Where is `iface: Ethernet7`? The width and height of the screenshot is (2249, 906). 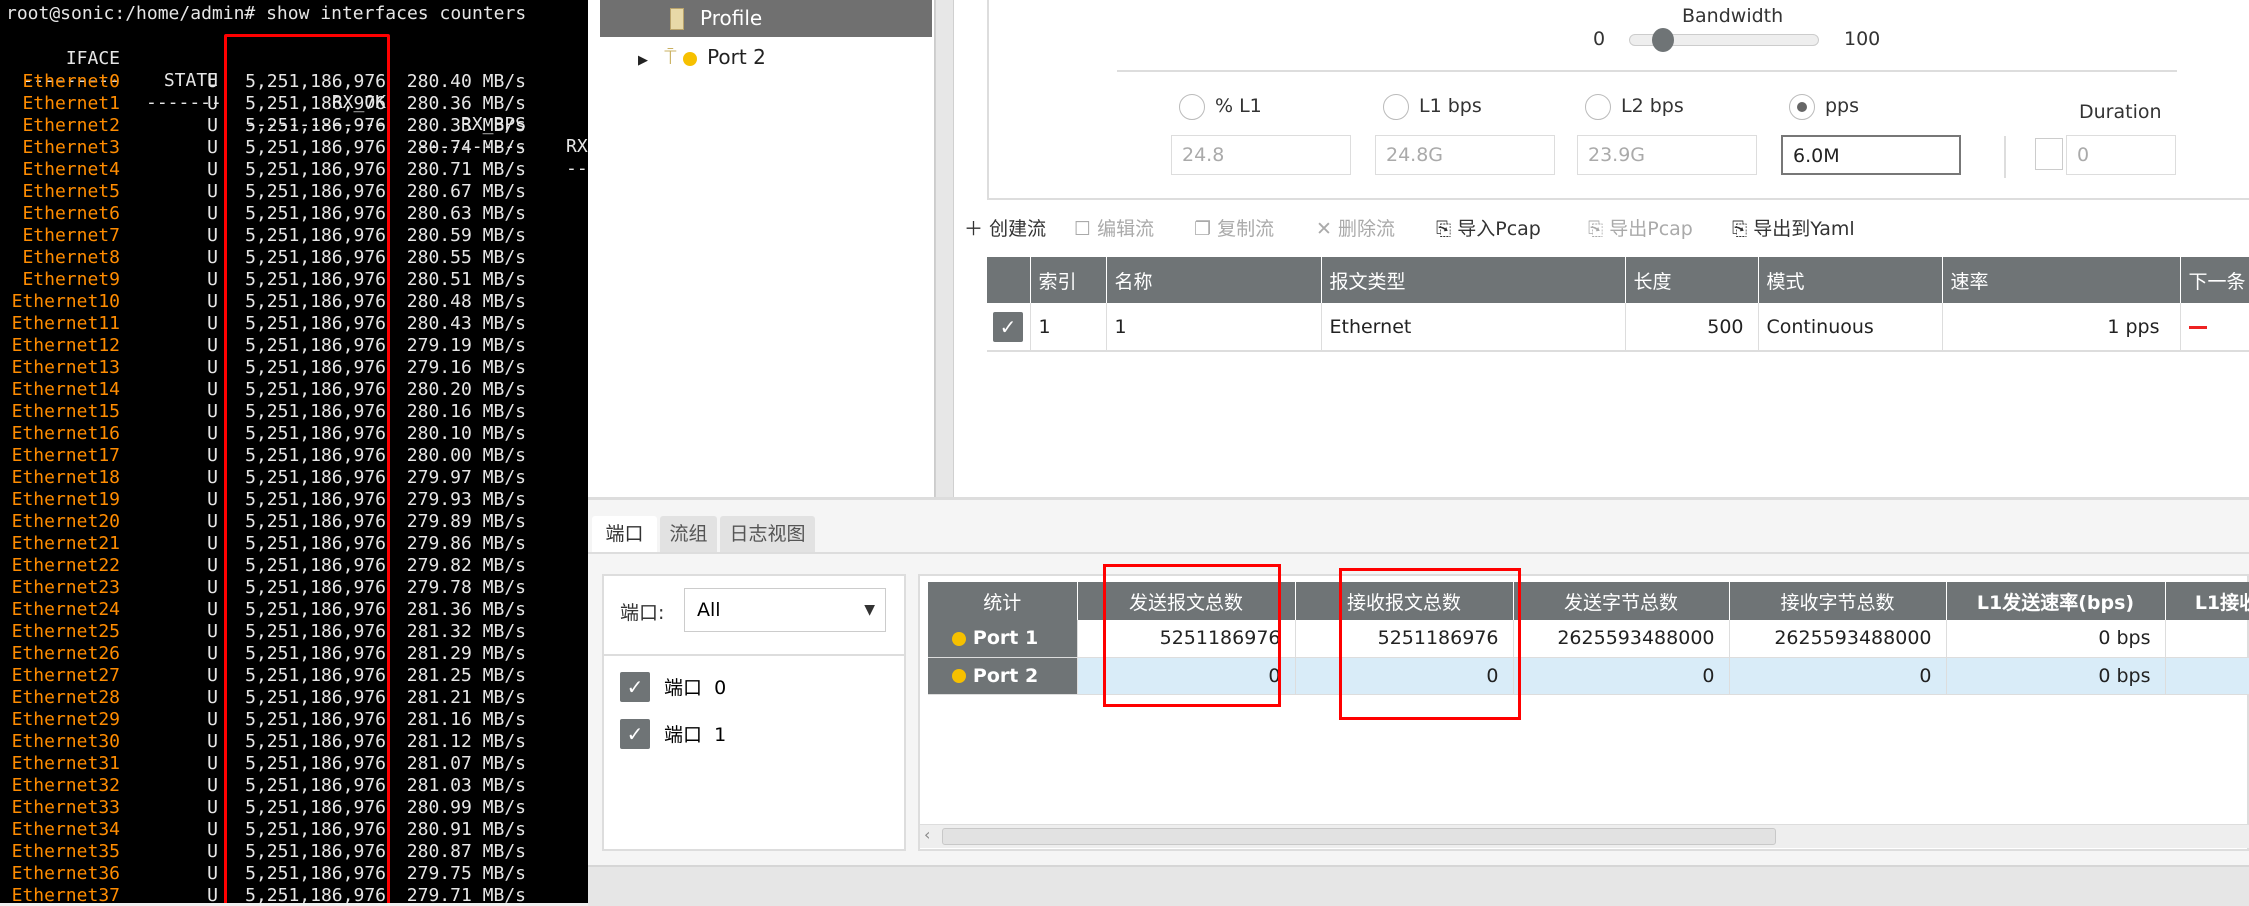 iface: Ethernet7 is located at coordinates (71, 235).